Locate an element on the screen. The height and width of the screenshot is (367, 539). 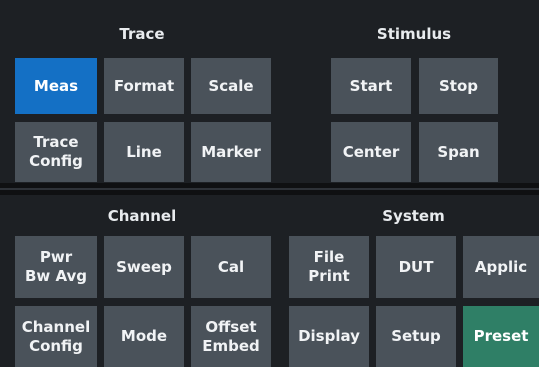
meas-button: Meas is located at coordinates (56, 86).